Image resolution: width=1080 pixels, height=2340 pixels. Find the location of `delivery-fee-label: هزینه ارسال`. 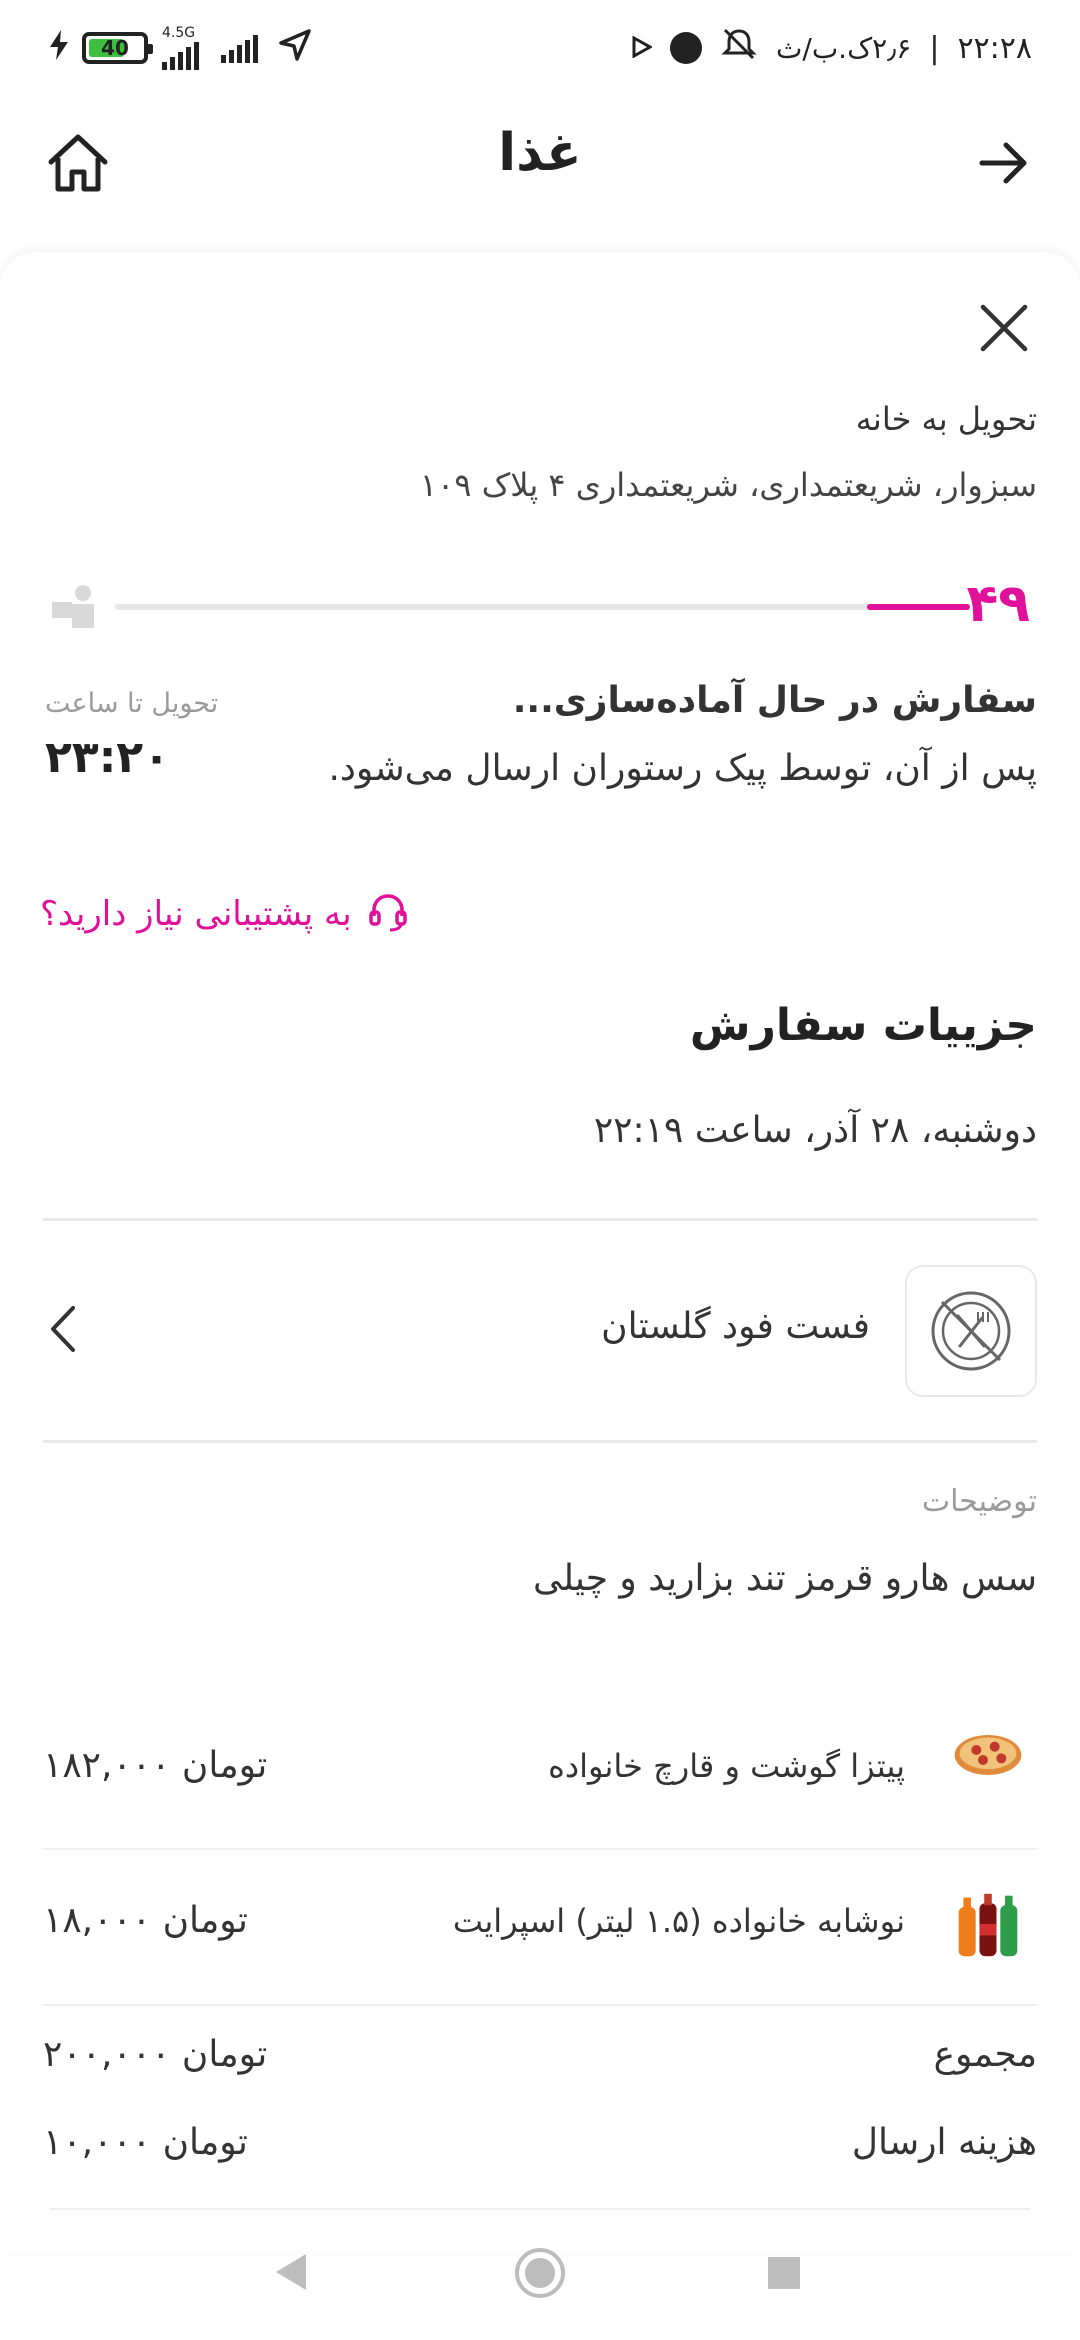

delivery-fee-label: هزینه ارسال is located at coordinates (944, 2142).